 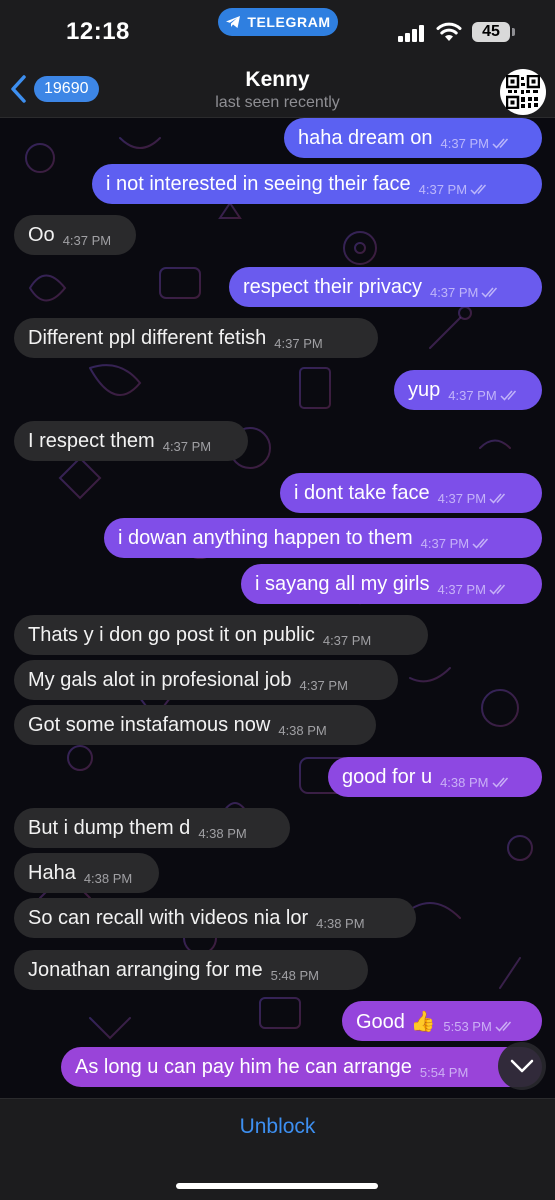 I want to click on message-time: 5:54 PM, so click(x=444, y=1072).